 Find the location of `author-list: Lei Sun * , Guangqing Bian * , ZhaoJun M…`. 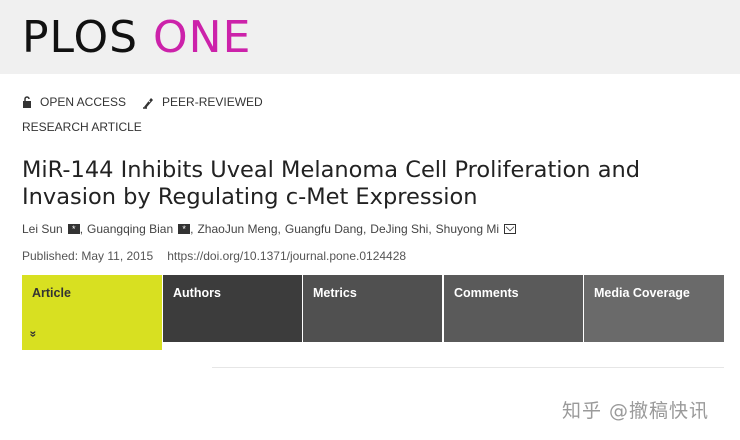

author-list: Lei Sun * , Guangqing Bian * , ZhaoJun M… is located at coordinates (269, 229).